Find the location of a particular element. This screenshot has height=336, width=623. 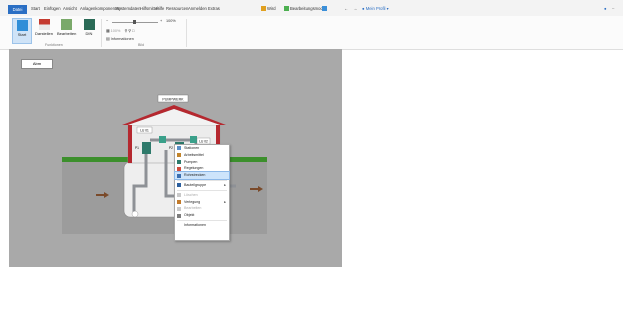

inlet-fitting is located at coordinates (135, 214).